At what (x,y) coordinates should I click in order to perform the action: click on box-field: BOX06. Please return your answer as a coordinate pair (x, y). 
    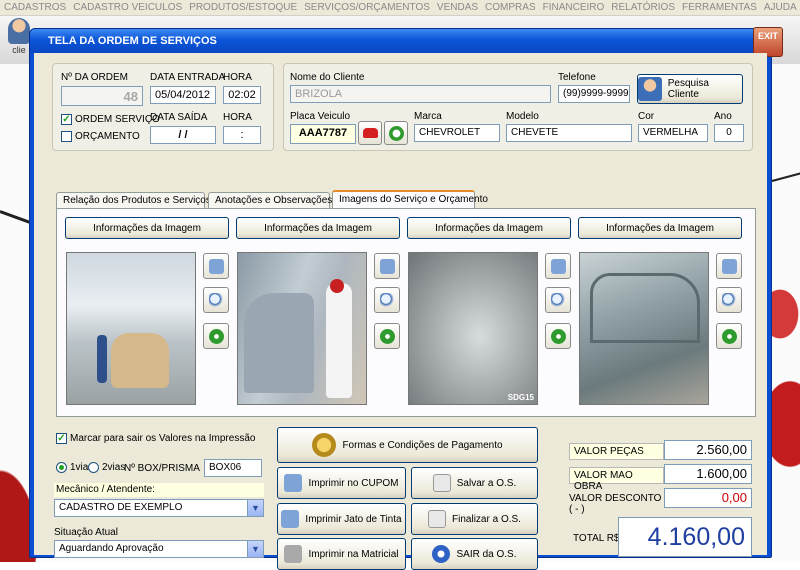
    Looking at the image, I should click on (233, 468).